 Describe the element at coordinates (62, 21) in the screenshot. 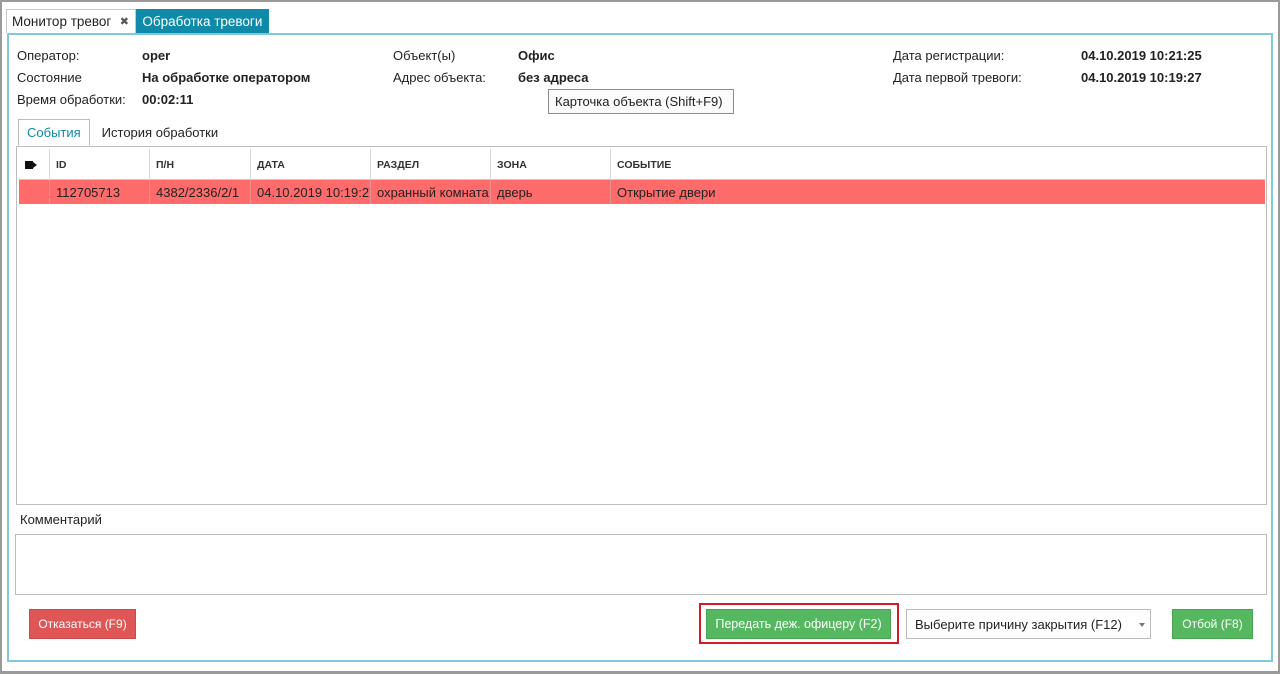

I see `tab-alarm-monitor-label: Монитор тревог` at that location.